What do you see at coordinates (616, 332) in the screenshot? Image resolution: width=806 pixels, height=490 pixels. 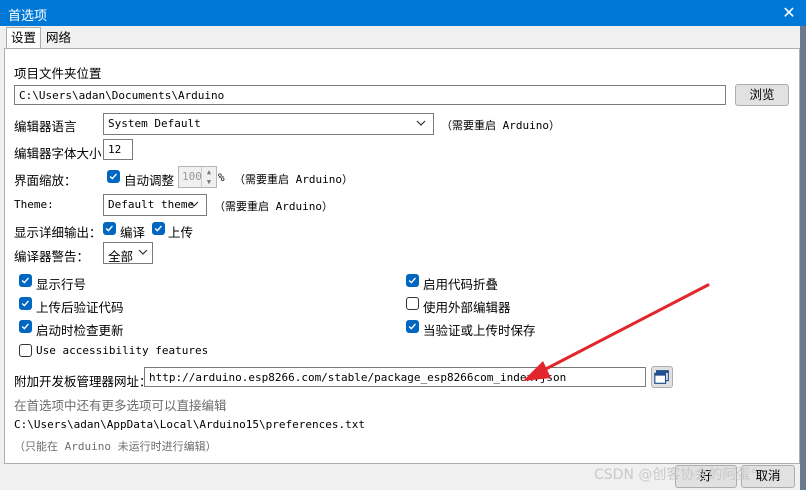 I see `annotation-arrow-icon` at bounding box center [616, 332].